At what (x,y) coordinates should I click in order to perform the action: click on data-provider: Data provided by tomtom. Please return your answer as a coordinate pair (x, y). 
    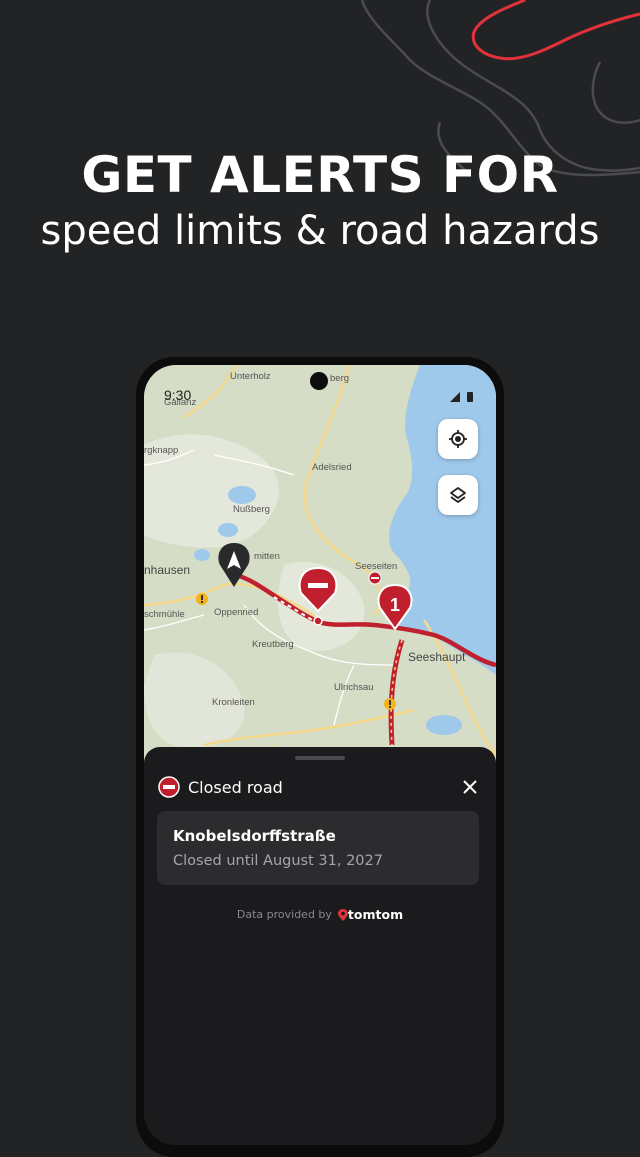
    Looking at the image, I should click on (320, 914).